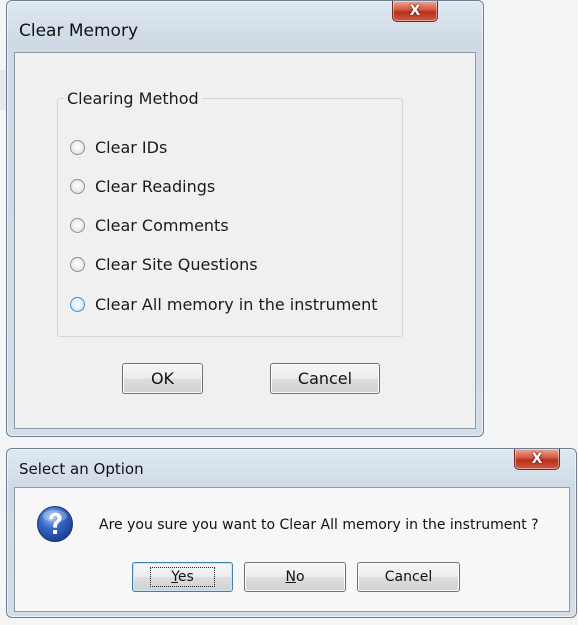  I want to click on option-clear-comments: Clear Comments, so click(149, 225).